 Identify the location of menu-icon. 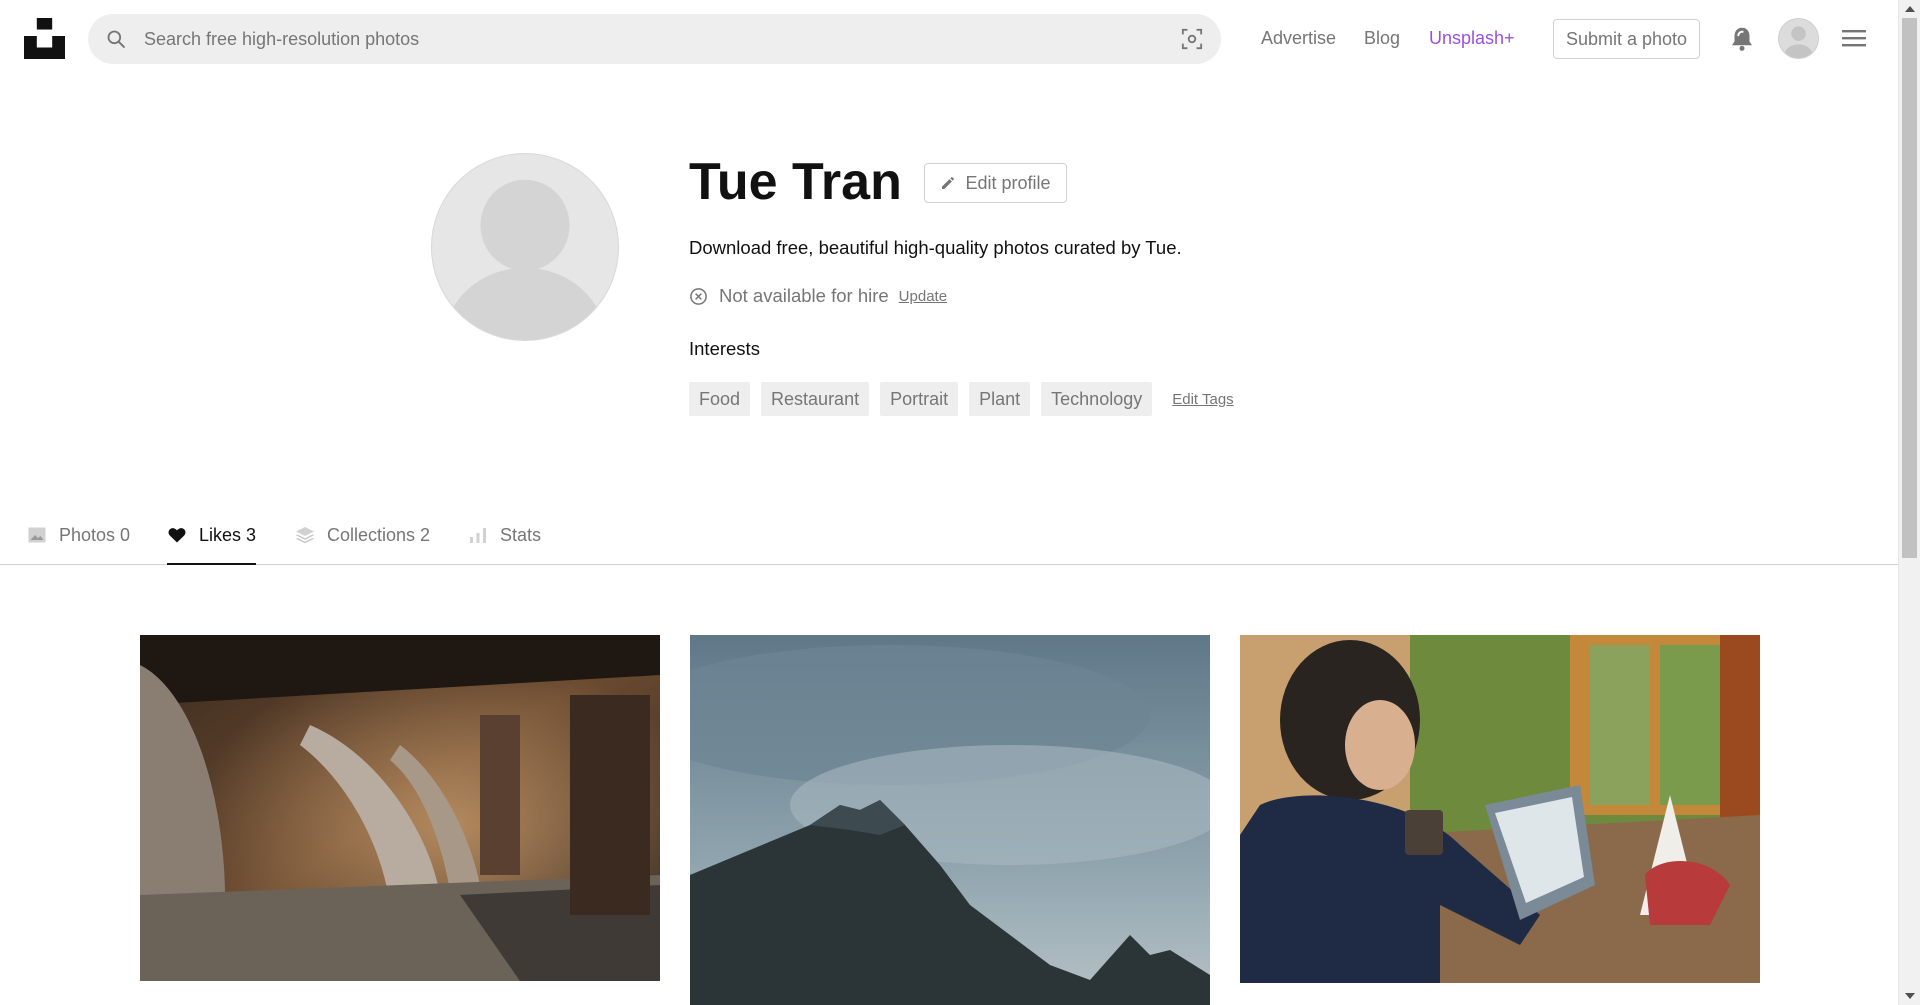
(1854, 38).